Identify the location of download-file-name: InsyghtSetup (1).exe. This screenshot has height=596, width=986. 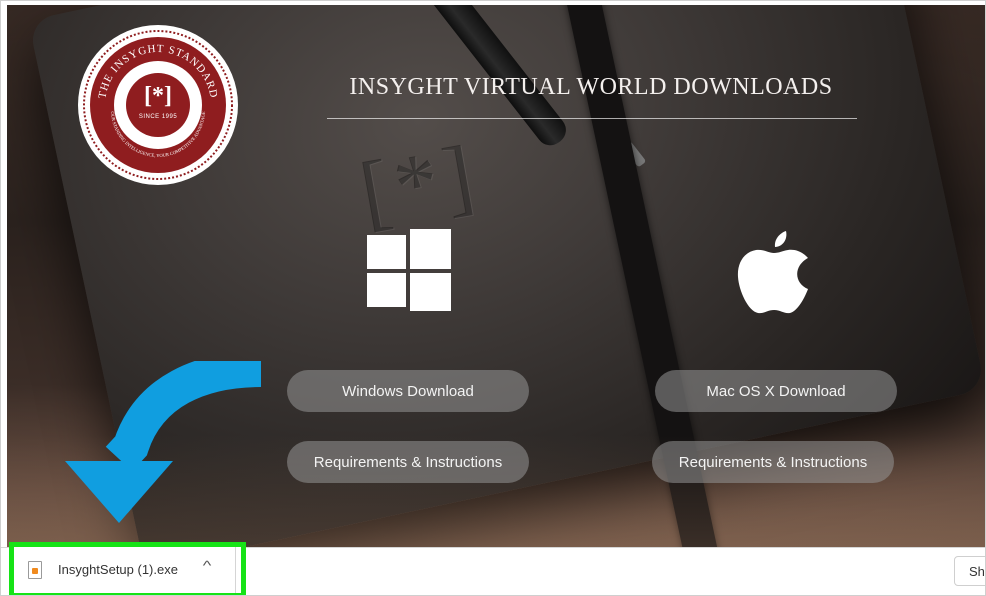
(118, 569).